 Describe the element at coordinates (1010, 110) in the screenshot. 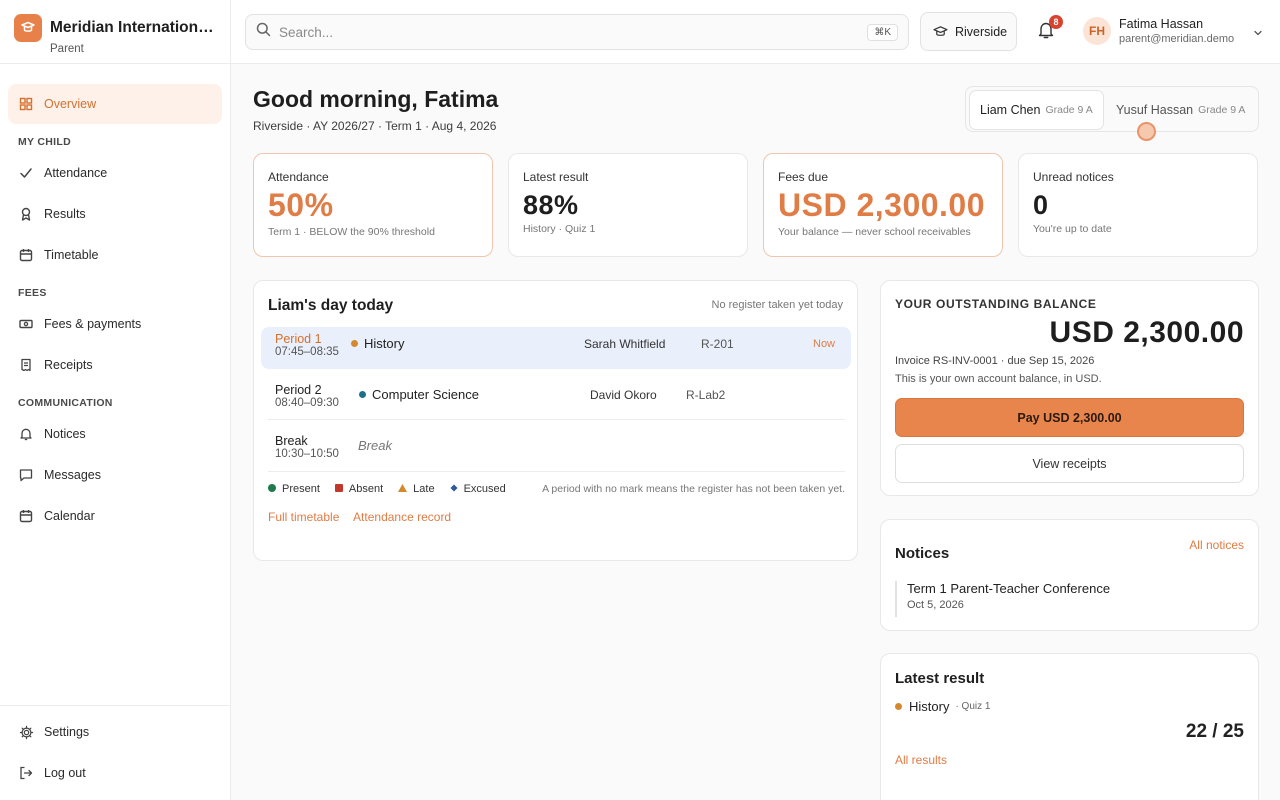

I see `child-name: Liam Chen` at that location.